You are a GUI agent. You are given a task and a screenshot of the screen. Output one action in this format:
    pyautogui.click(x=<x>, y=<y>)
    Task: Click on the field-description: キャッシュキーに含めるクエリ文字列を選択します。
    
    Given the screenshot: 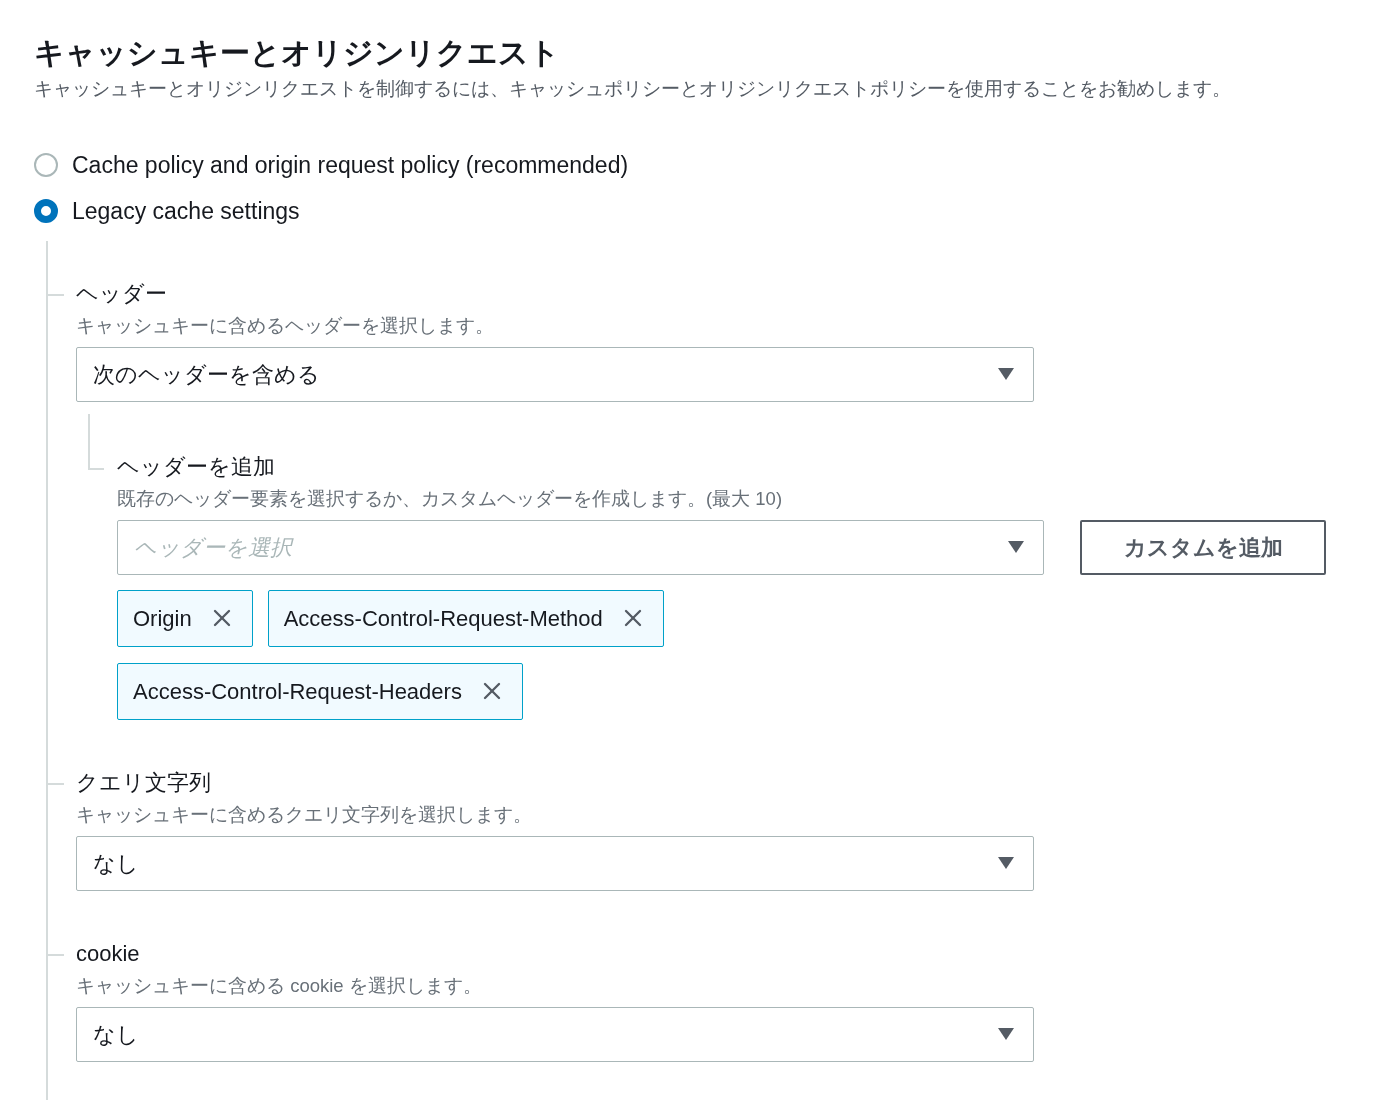 What is the action you would take?
    pyautogui.click(x=304, y=814)
    